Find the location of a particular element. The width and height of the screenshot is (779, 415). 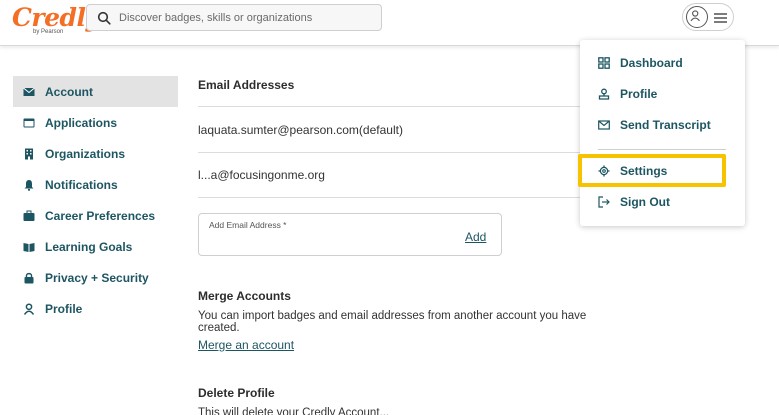

add-email-label: Add Email Address * is located at coordinates (248, 225).